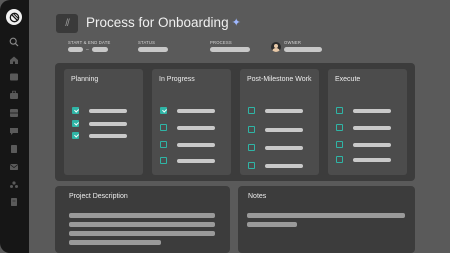 The image size is (450, 253). I want to click on search-icon, so click(14, 42).